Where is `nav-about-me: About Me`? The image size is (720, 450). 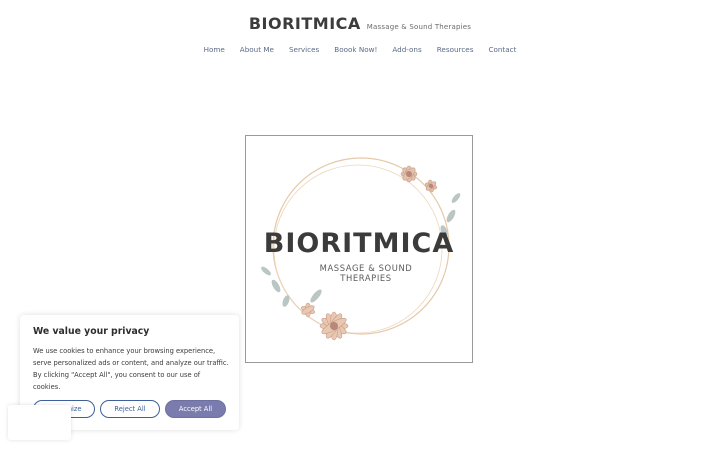
nav-about-me: About Me is located at coordinates (257, 49).